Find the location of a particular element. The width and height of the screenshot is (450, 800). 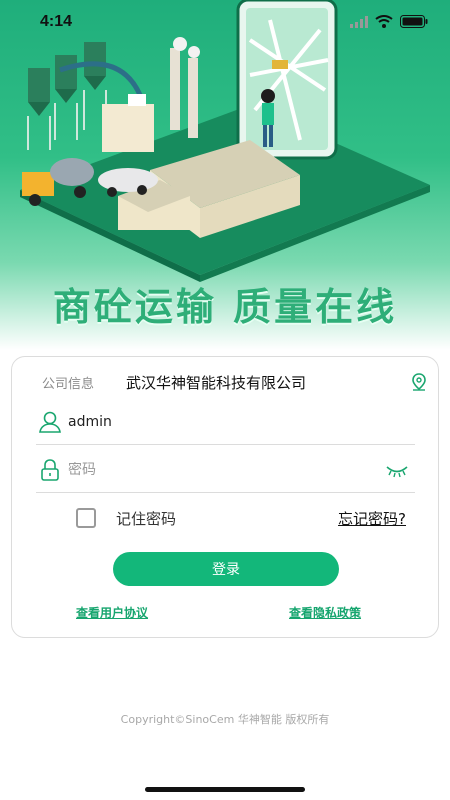

location-pin-icon is located at coordinates (419, 382).